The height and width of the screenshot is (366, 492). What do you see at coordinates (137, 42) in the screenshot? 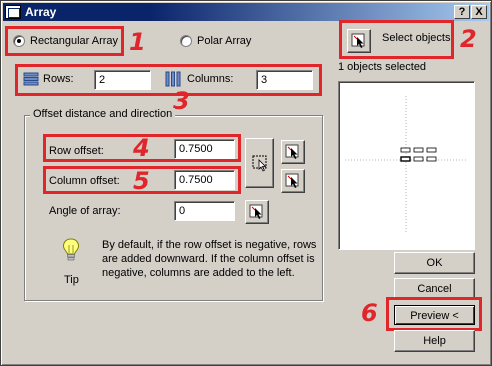
I see `callout-number-1: 1` at bounding box center [137, 42].